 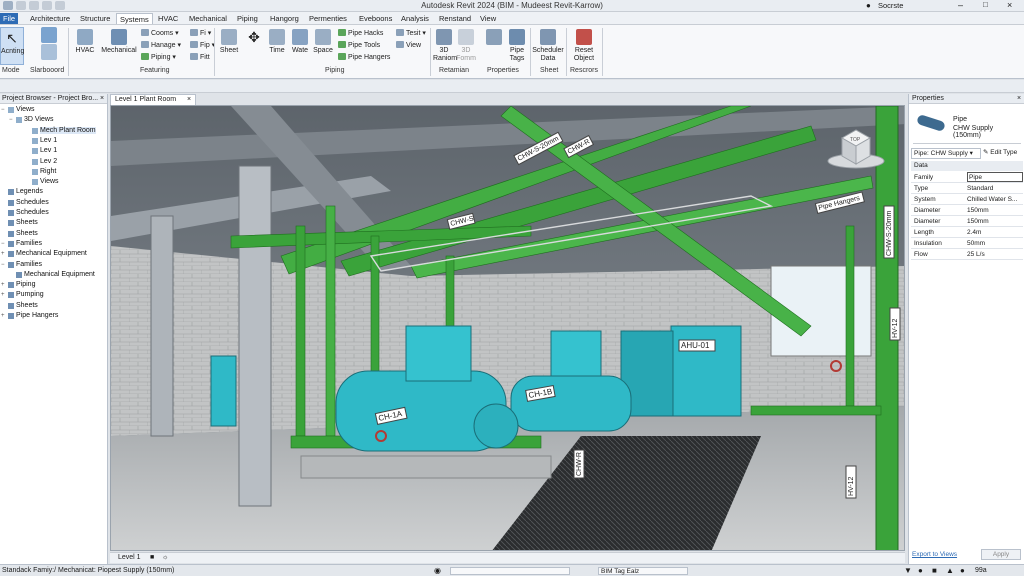 What do you see at coordinates (161, 45) in the screenshot?
I see `hanage-button: Hanage ▾` at bounding box center [161, 45].